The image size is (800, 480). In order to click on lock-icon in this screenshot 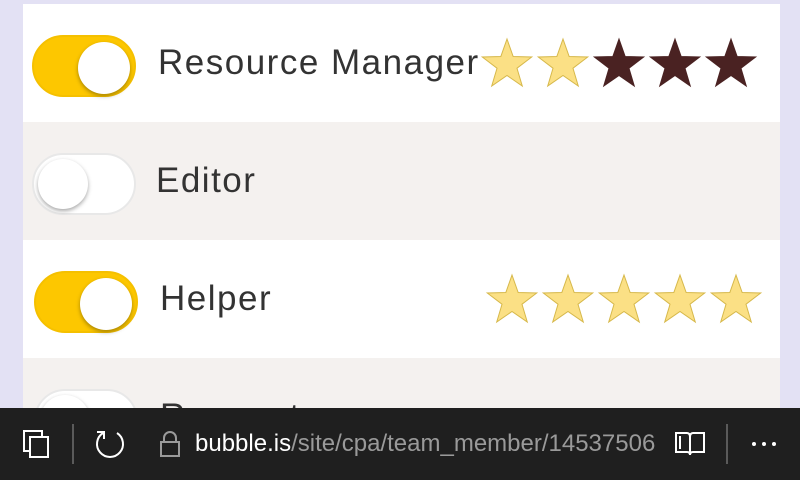, I will do `click(170, 444)`.